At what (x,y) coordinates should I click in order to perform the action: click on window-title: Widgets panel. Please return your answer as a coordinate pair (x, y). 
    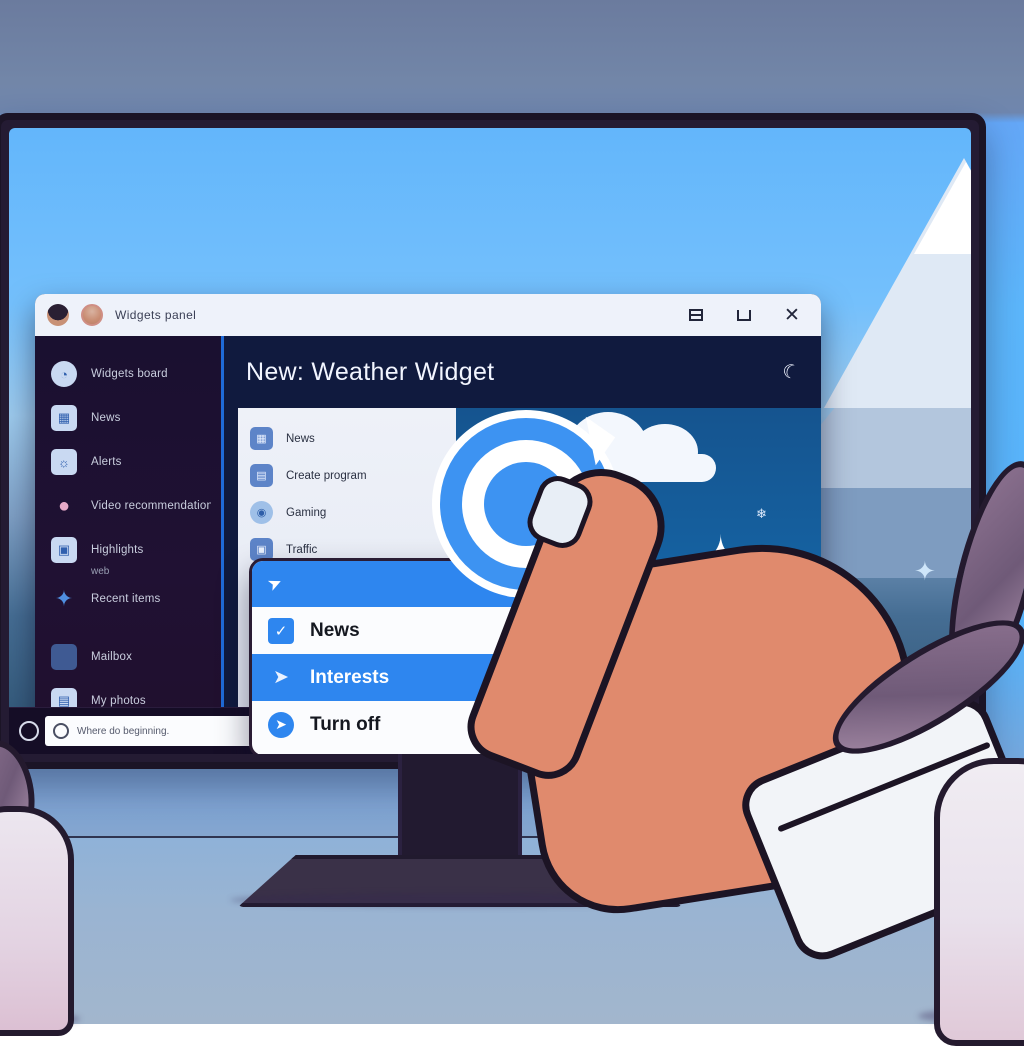
    Looking at the image, I should click on (156, 315).